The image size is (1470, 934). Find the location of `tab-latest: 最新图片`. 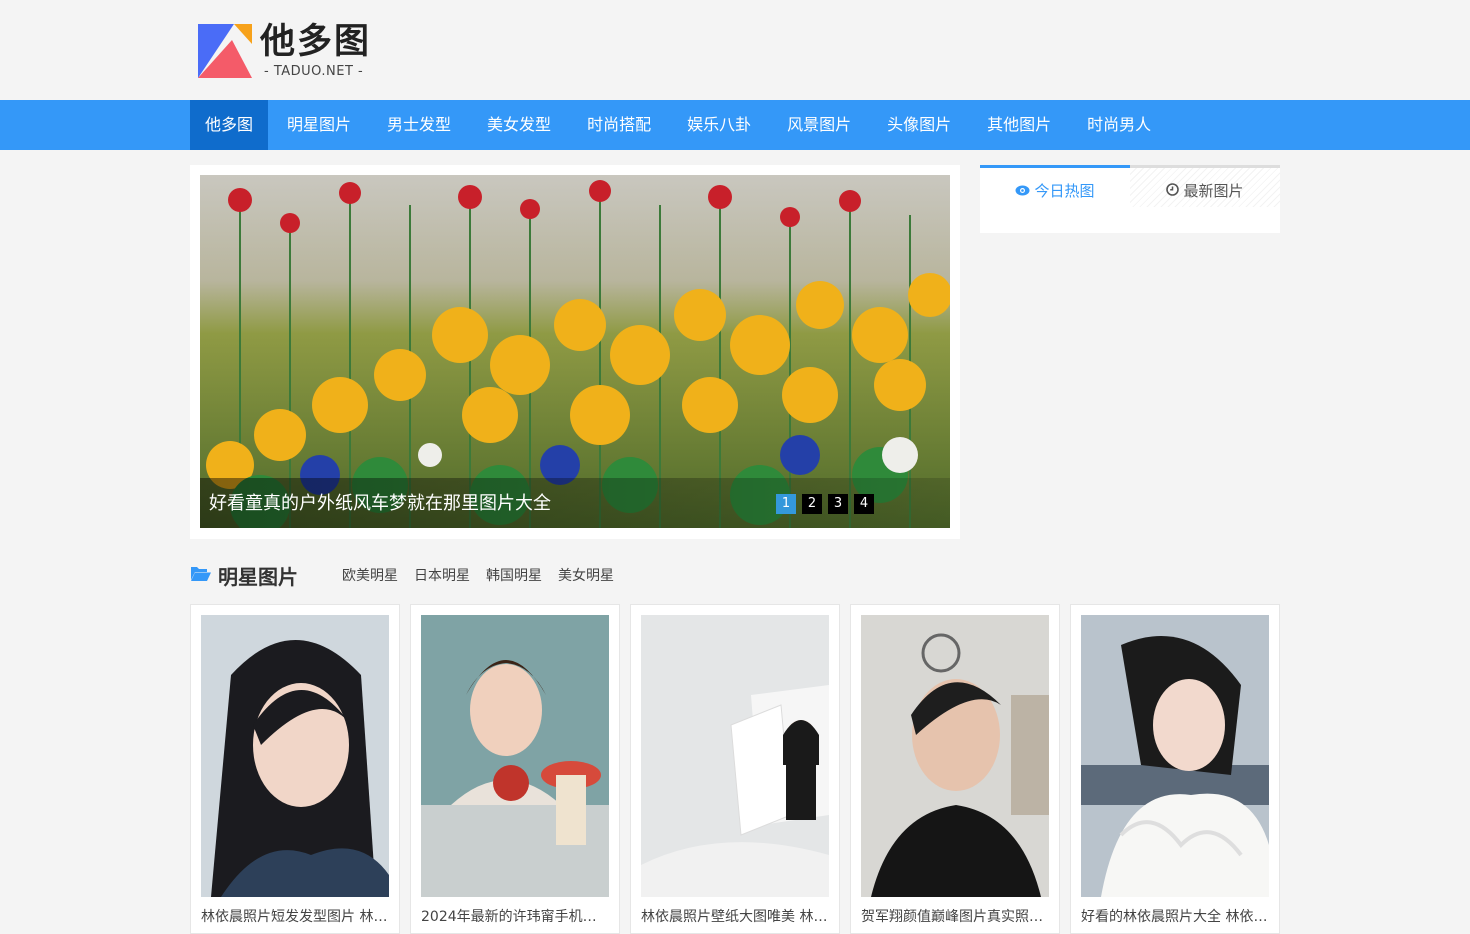

tab-latest: 最新图片 is located at coordinates (1205, 186).